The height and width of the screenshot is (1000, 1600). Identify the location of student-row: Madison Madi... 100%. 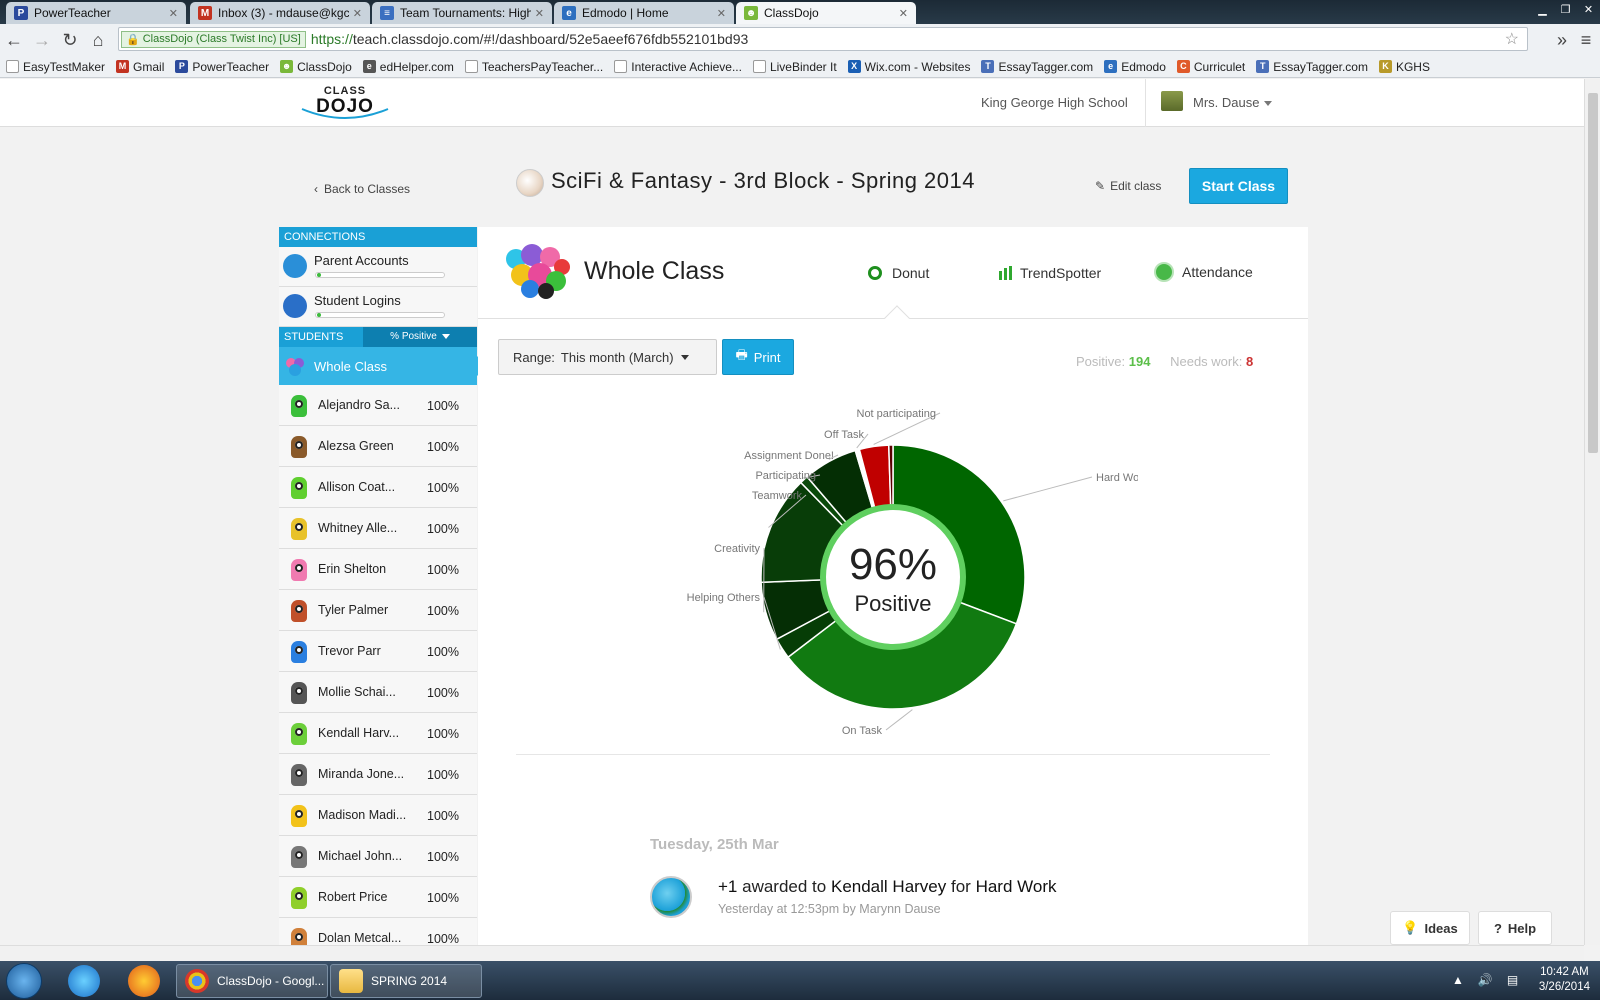
(378, 815).